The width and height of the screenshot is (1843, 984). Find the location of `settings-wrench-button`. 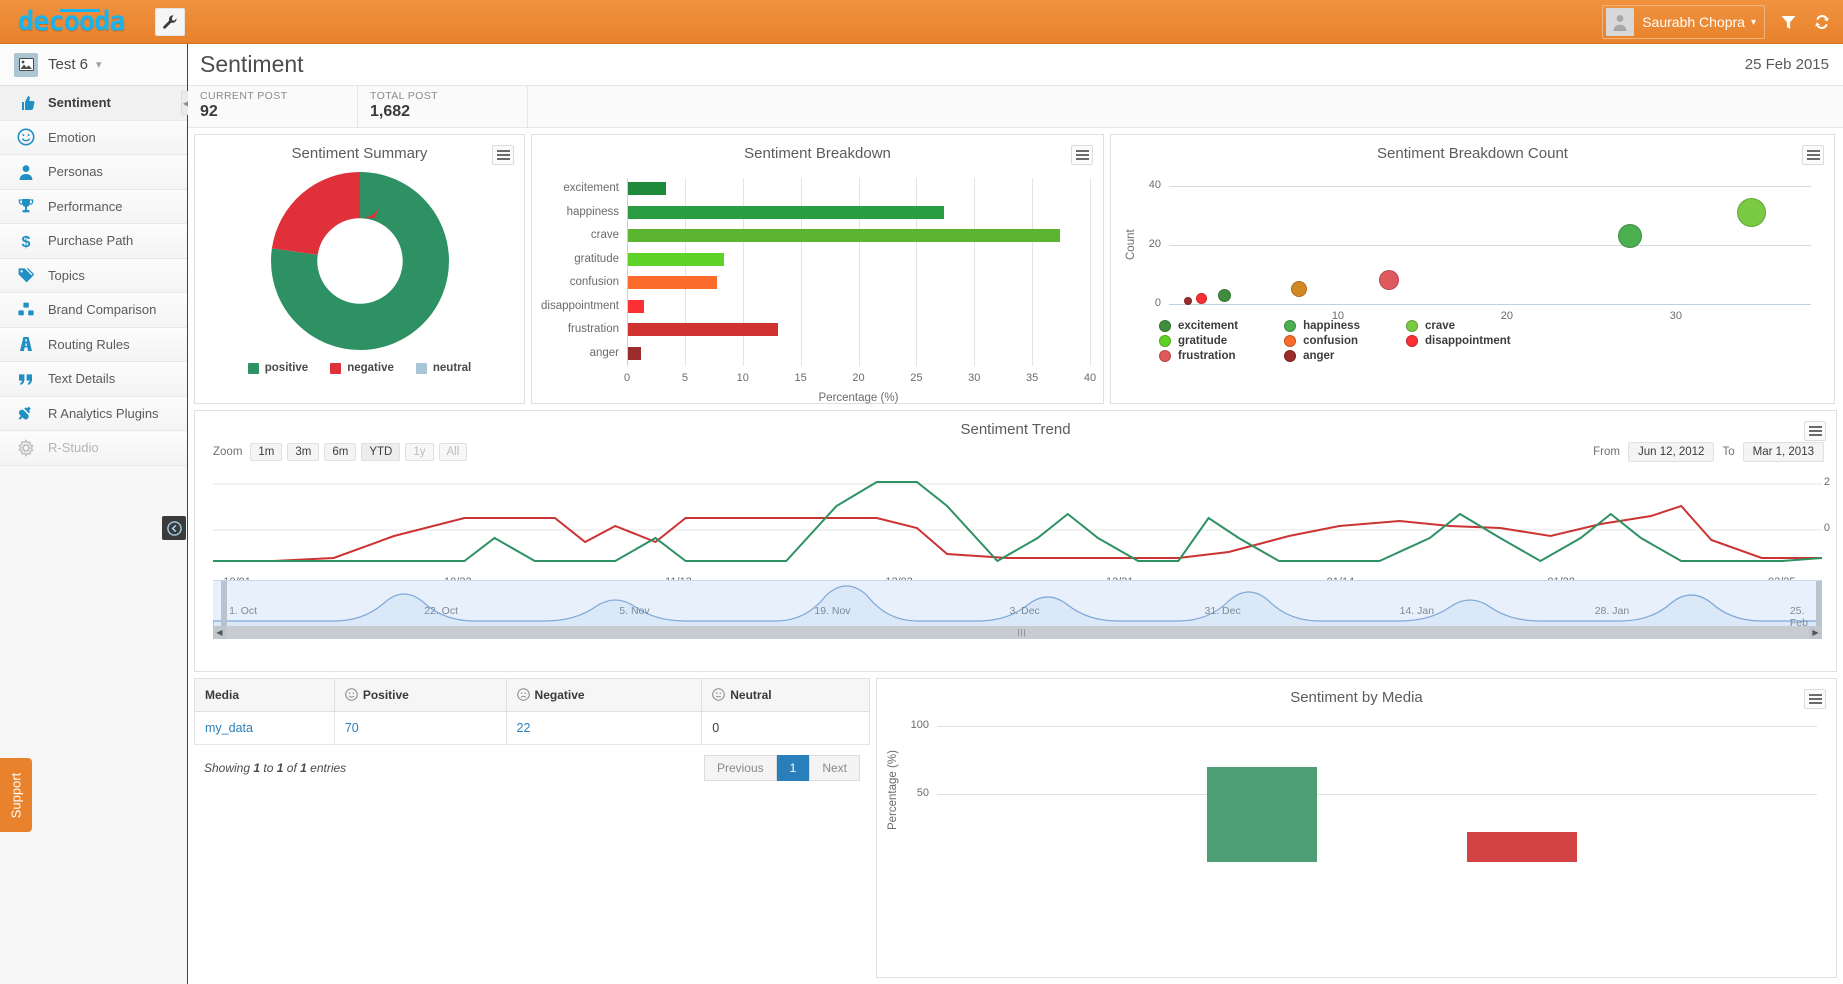

settings-wrench-button is located at coordinates (170, 22).